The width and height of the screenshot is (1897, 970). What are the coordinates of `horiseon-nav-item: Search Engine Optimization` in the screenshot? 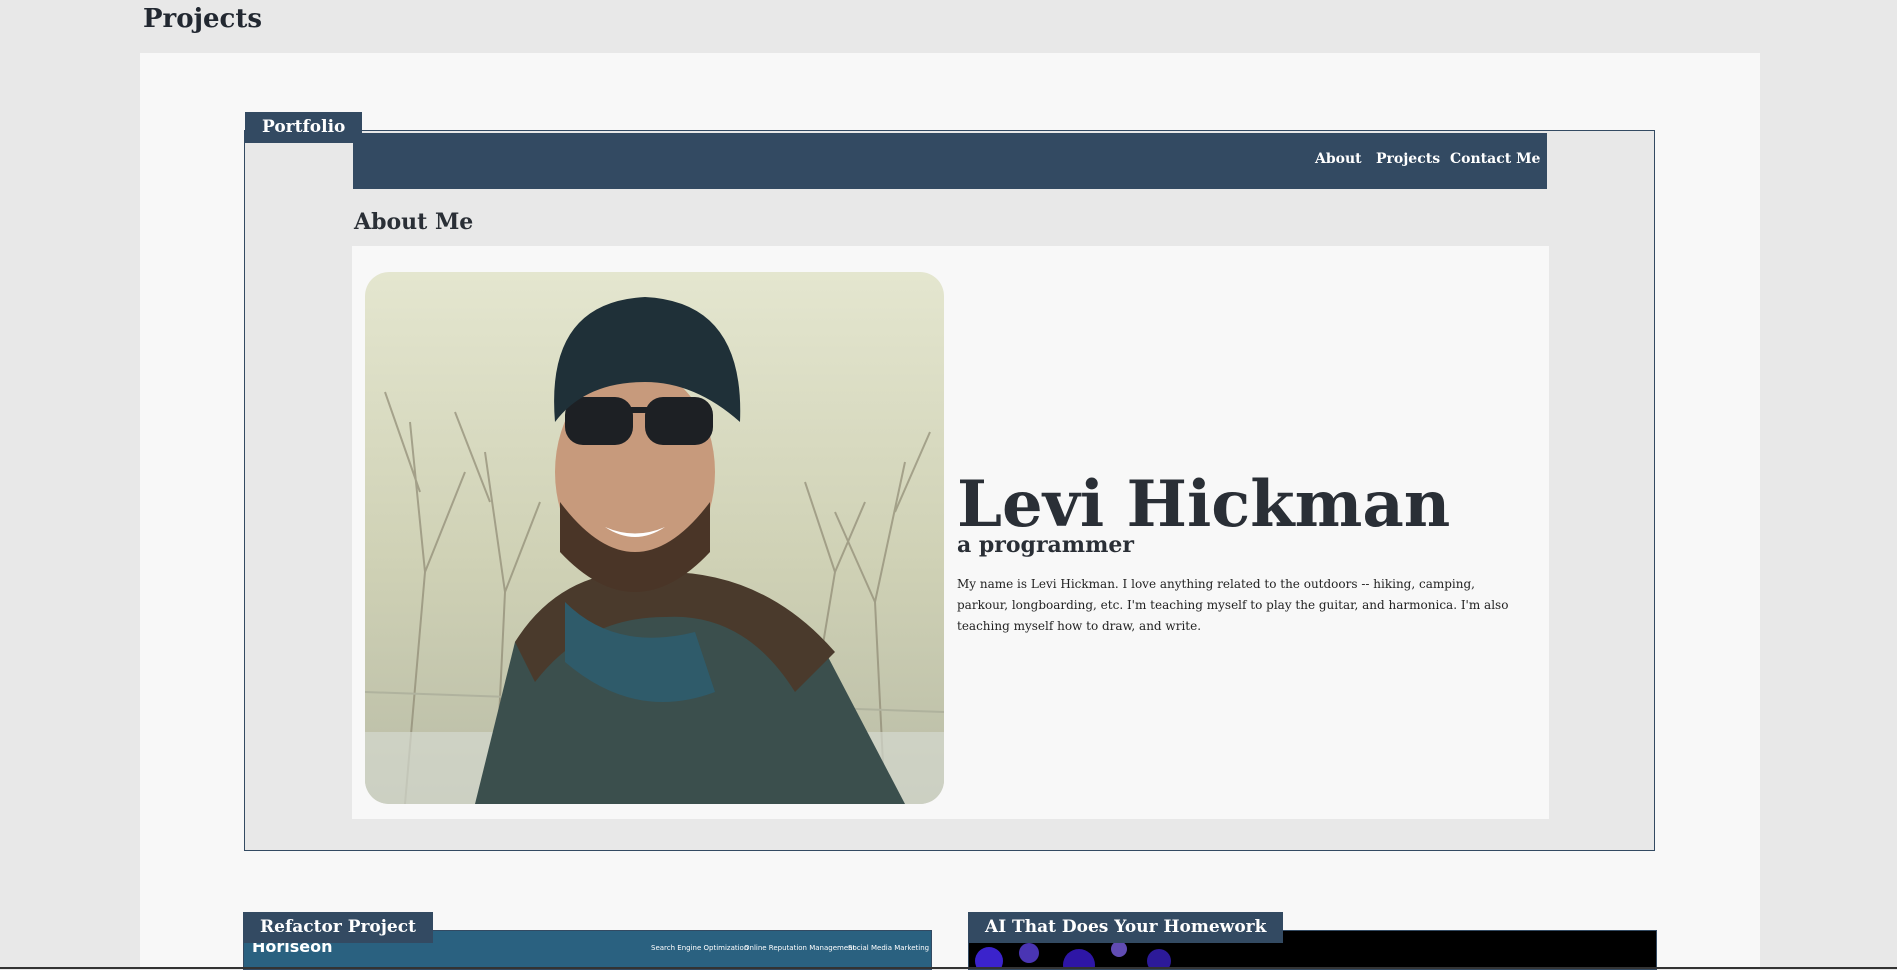 It's located at (700, 948).